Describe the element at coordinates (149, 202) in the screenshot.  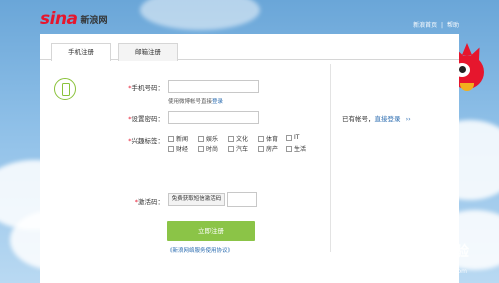
I see `code-label: *激活码：` at that location.